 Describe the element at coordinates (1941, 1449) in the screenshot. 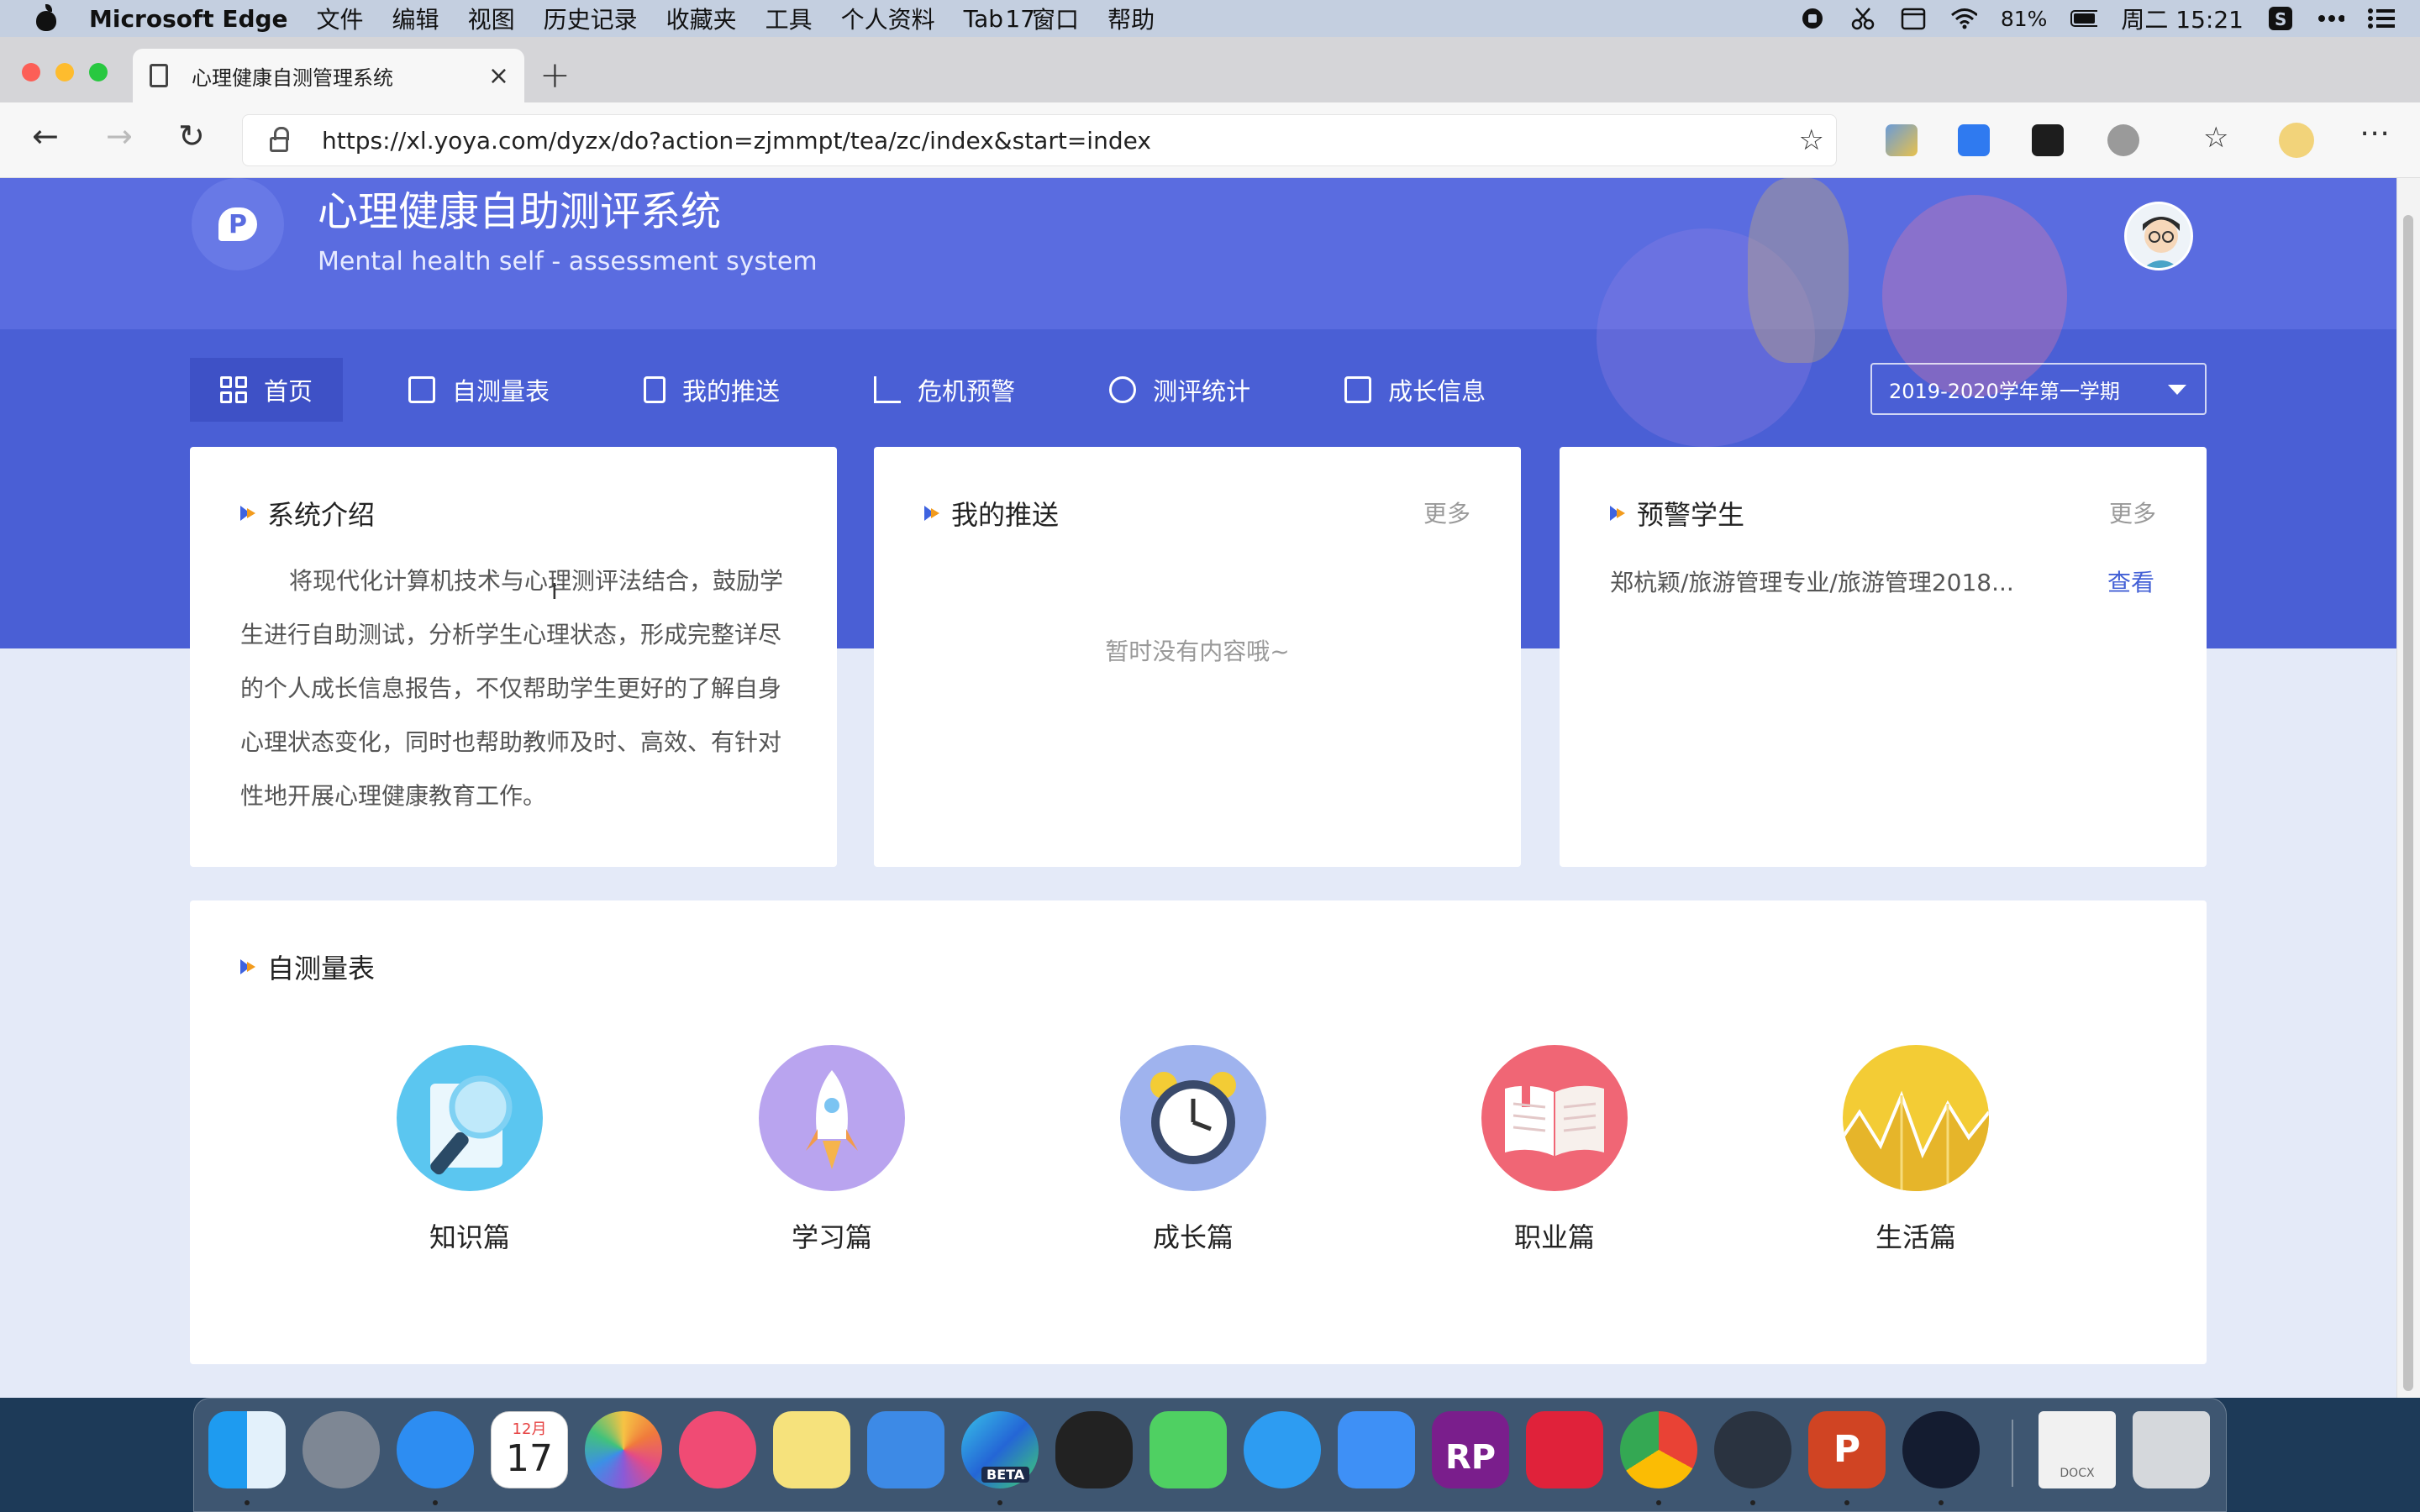

I see `infuse-player-icon` at that location.